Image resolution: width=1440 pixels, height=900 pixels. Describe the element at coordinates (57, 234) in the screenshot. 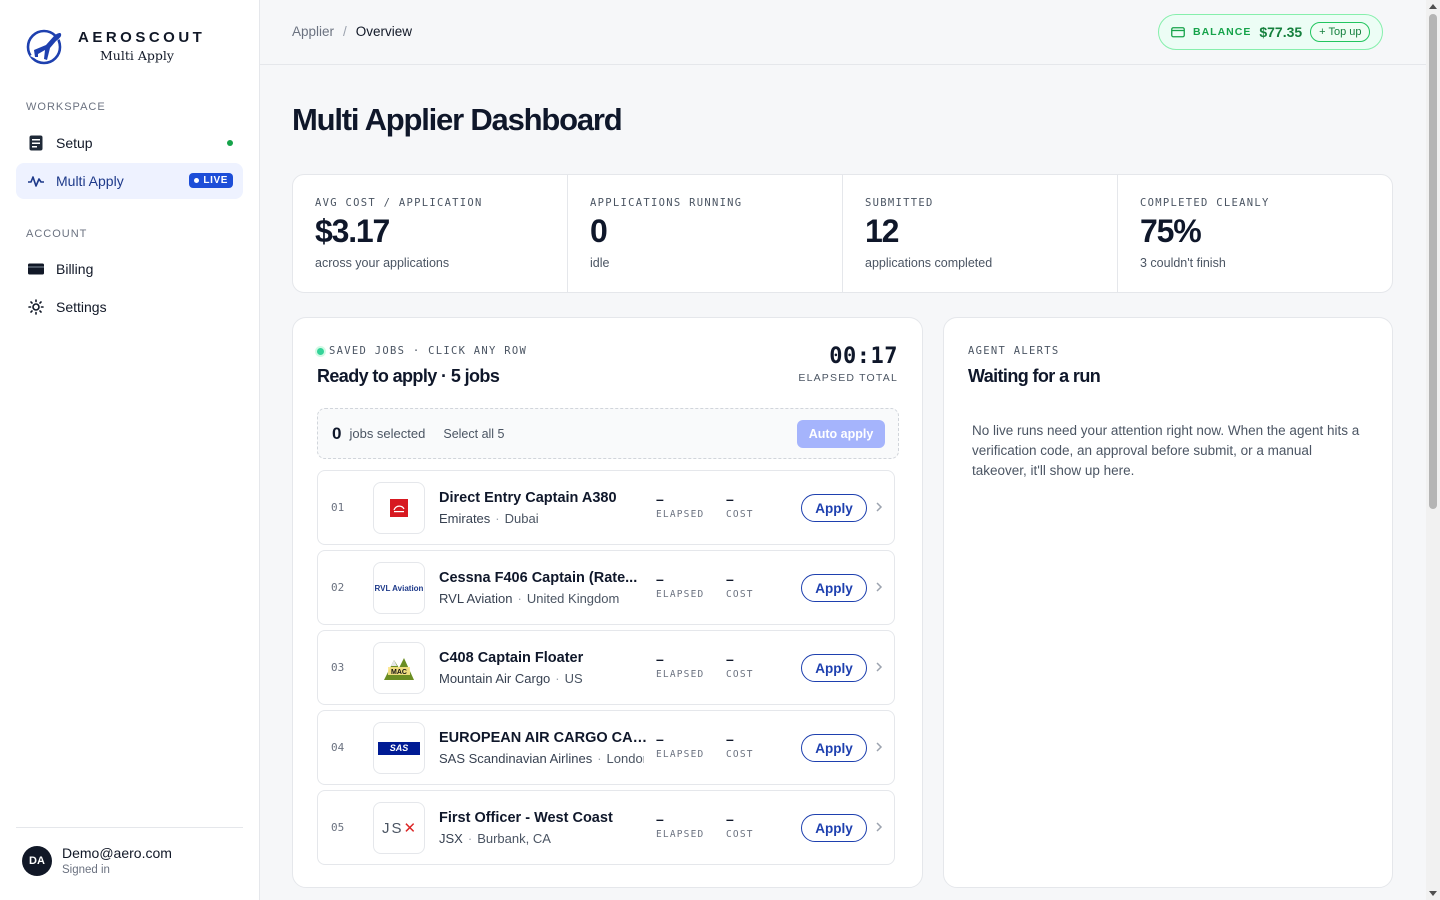

I see `section-label-account: ACCOUNT` at that location.